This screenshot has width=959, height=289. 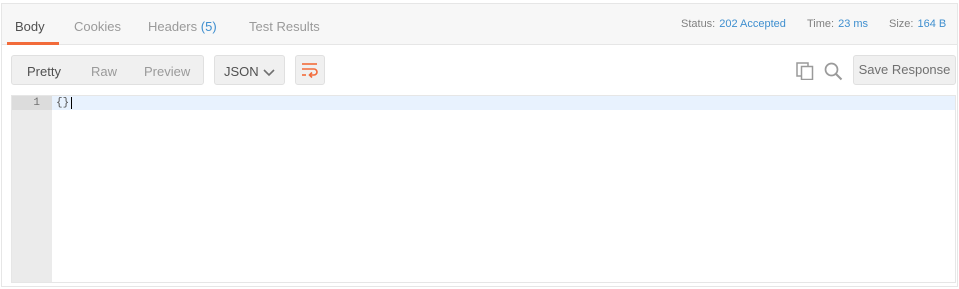 I want to click on size-readout: Size: 164 B, so click(x=917, y=24).